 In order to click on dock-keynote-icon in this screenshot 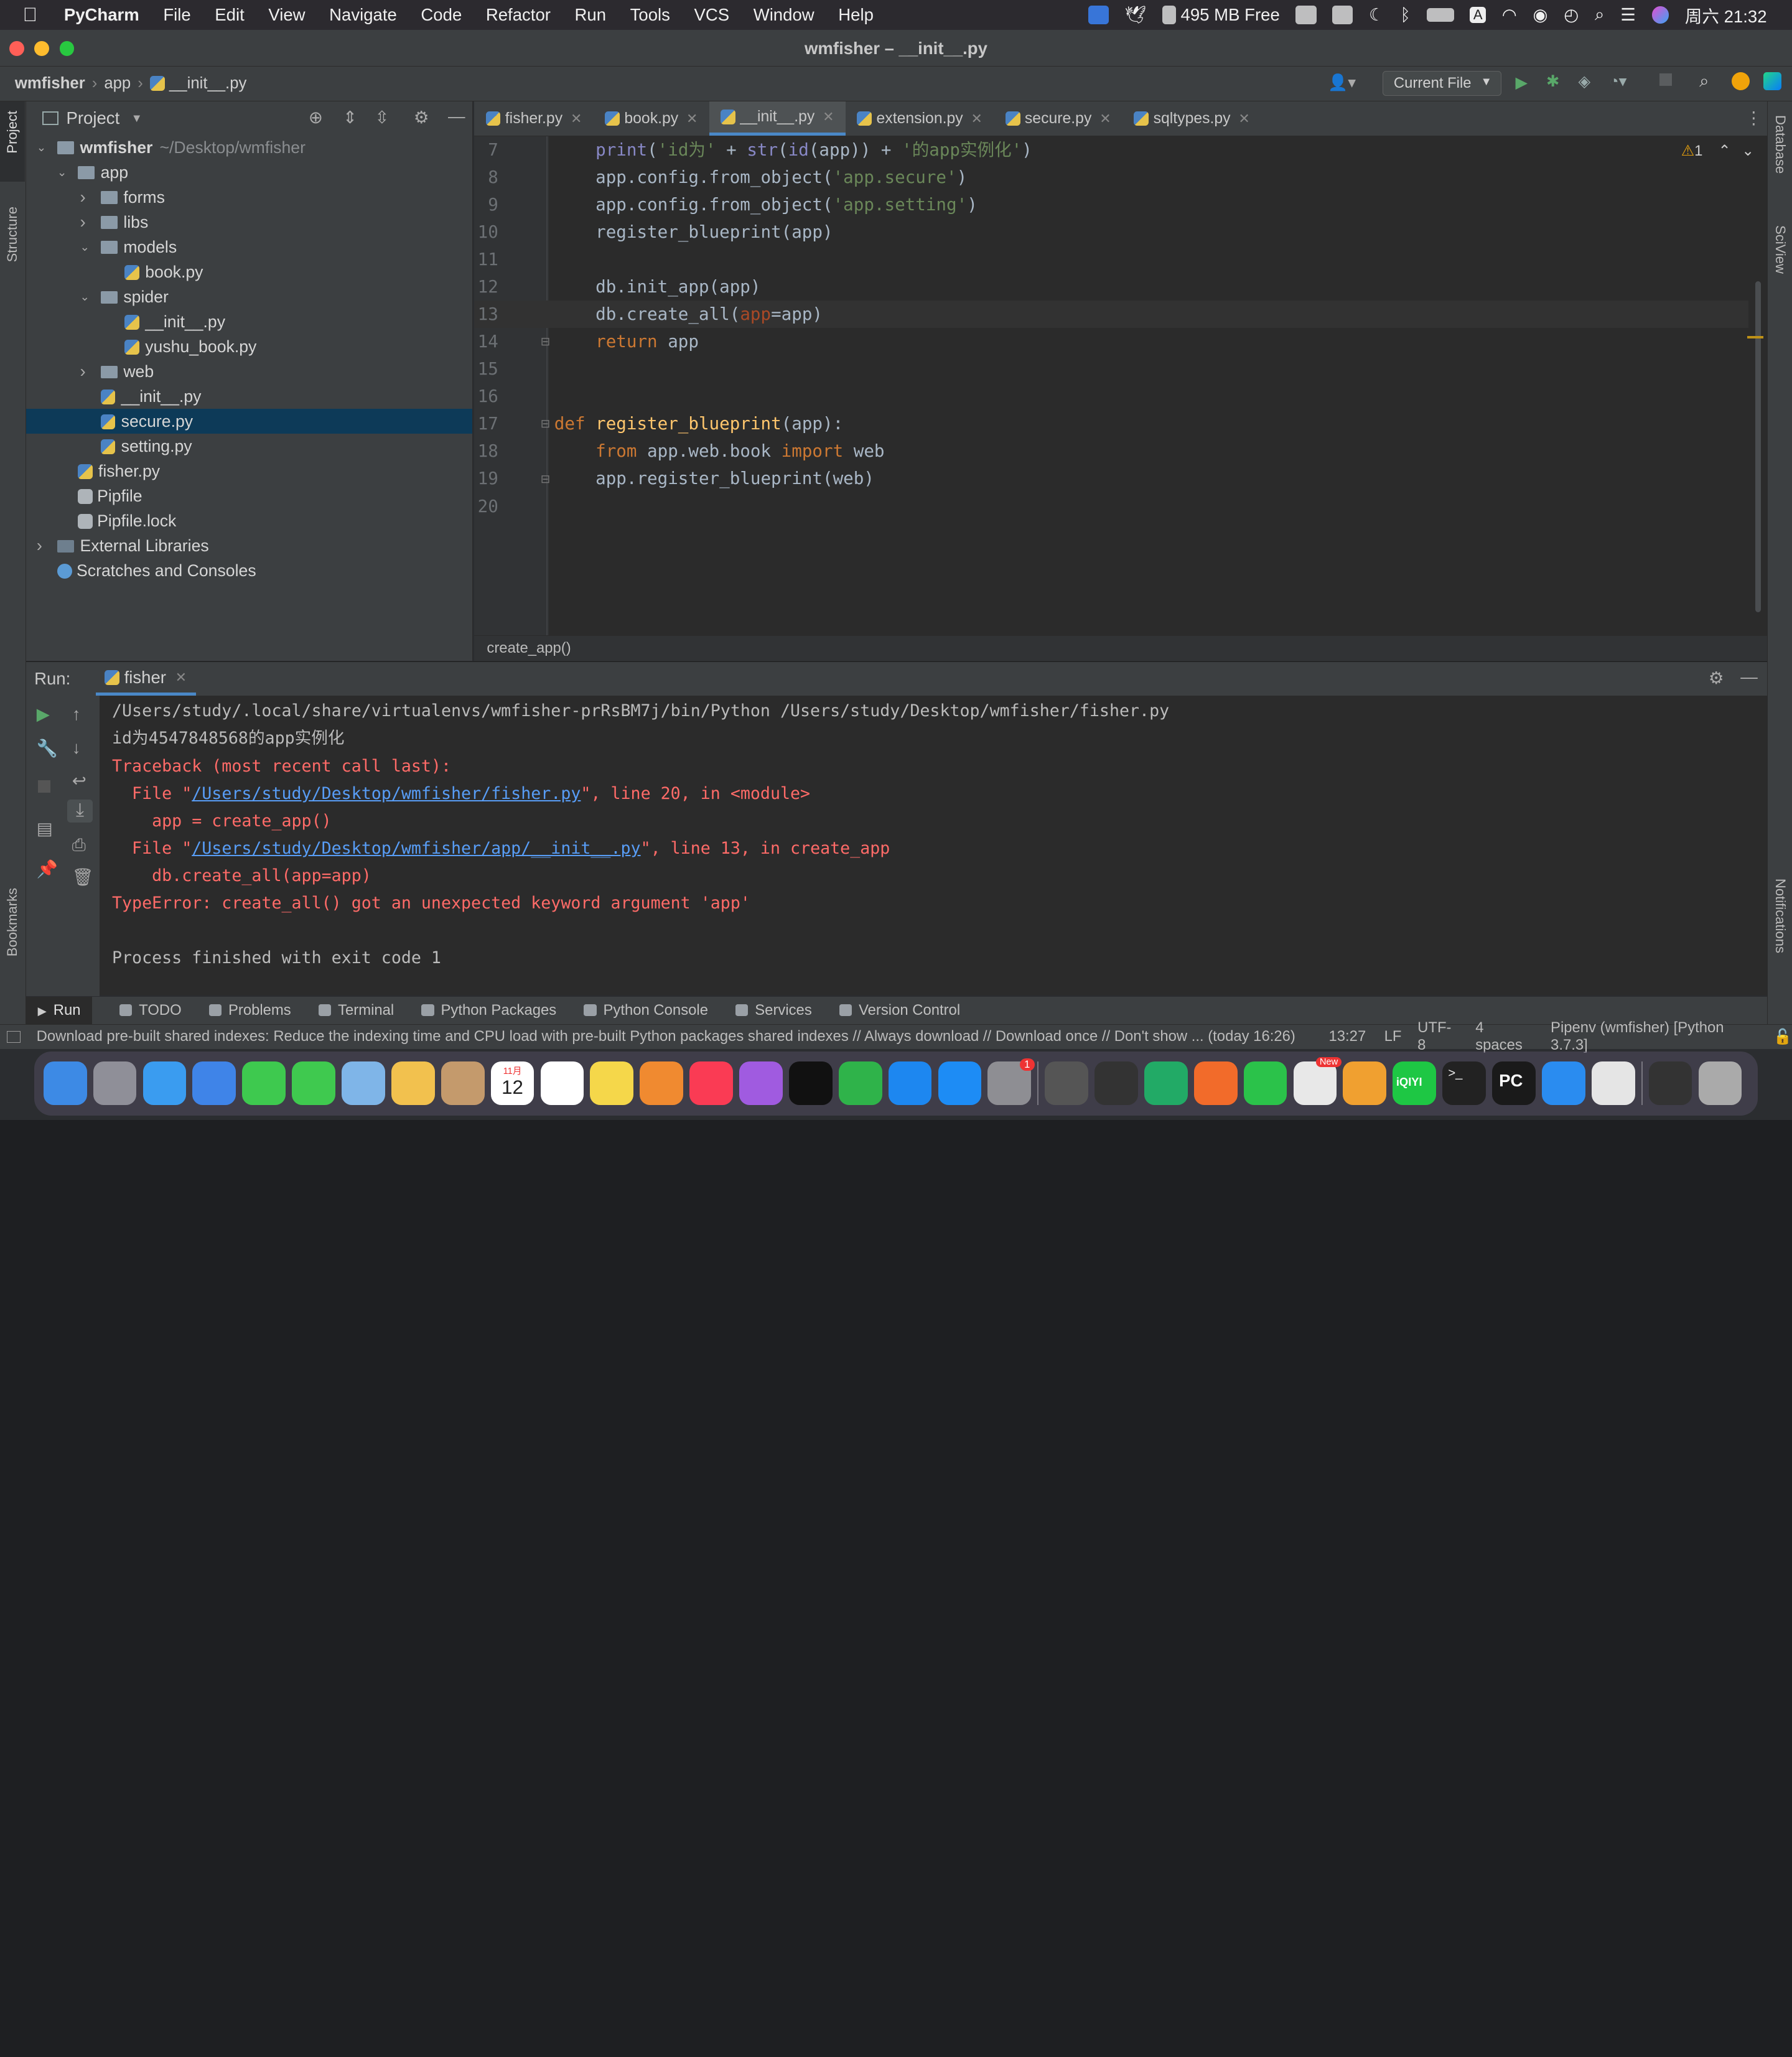, I will do `click(910, 1083)`.